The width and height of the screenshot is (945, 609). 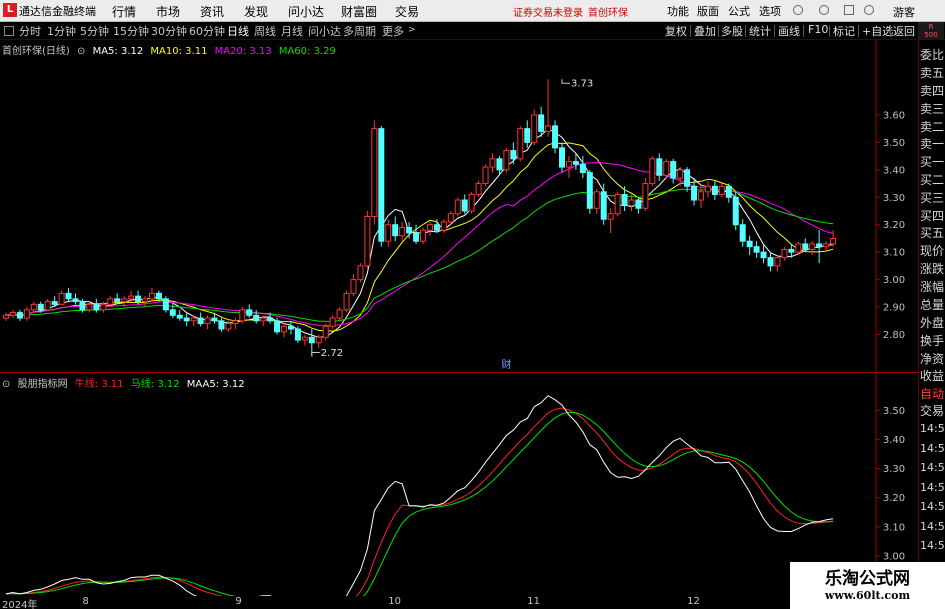 I want to click on user-label: 游客, so click(x=904, y=12).